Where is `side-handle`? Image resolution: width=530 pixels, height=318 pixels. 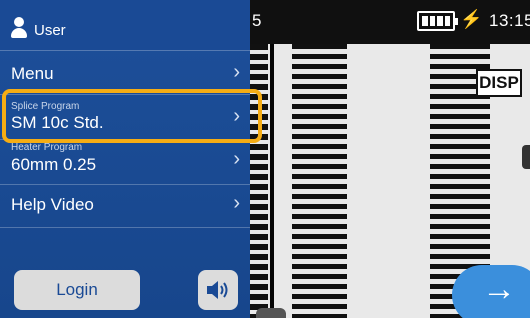 side-handle is located at coordinates (526, 157).